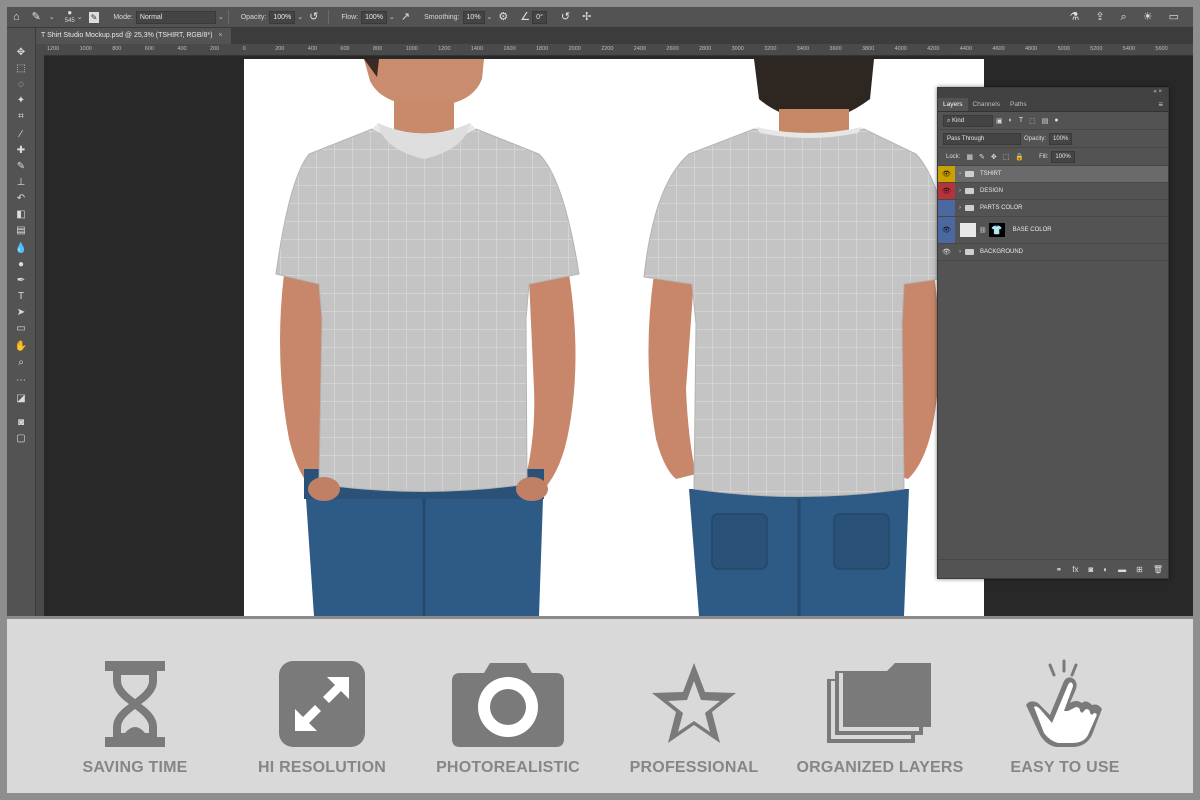 This screenshot has width=1200, height=800. Describe the element at coordinates (1063, 156) in the screenshot. I see `fill-input: 100%` at that location.